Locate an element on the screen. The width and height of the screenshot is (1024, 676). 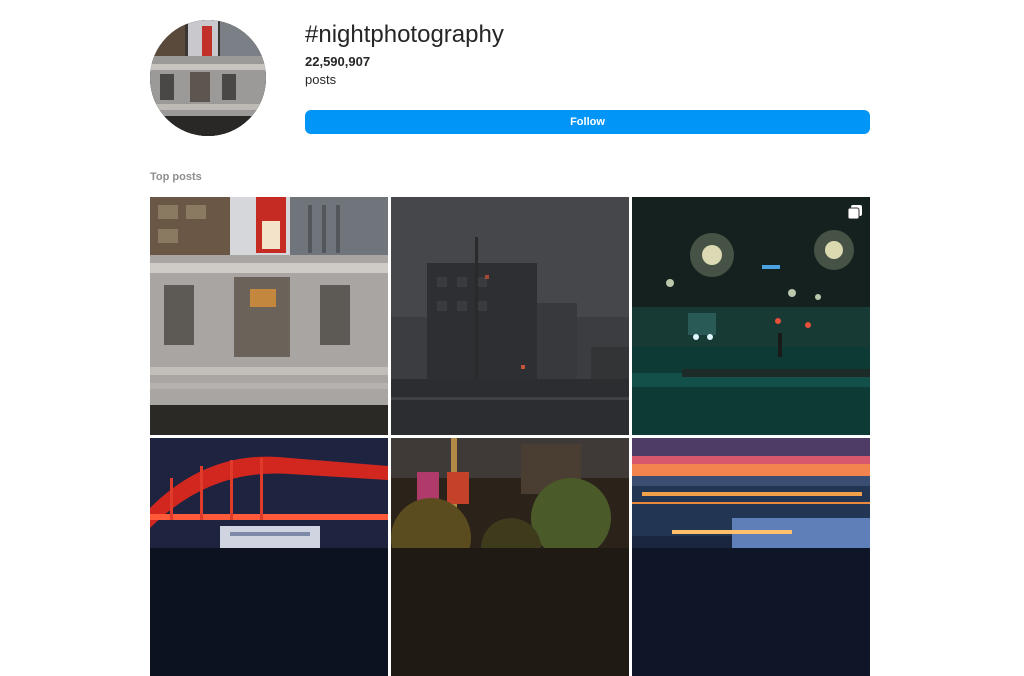
multiple-images-icon is located at coordinates (855, 212).